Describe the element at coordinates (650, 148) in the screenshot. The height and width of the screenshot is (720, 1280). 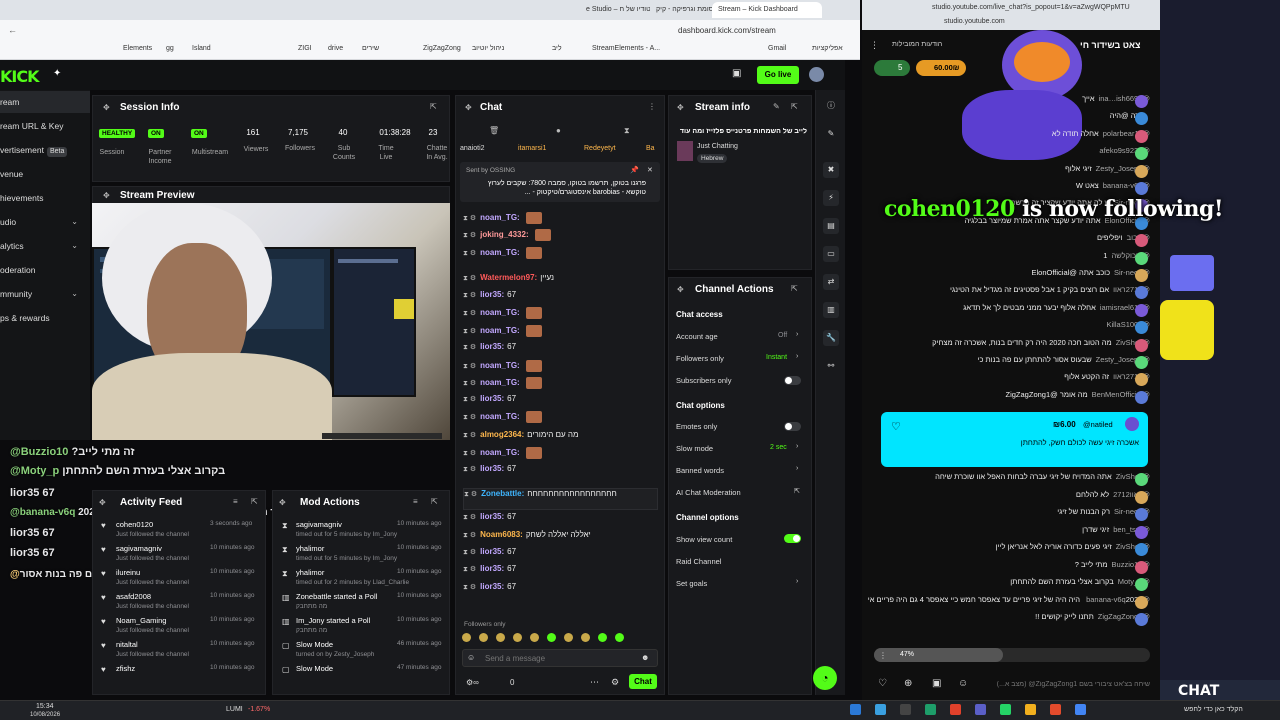
I see `gifter-chip: Ba` at that location.